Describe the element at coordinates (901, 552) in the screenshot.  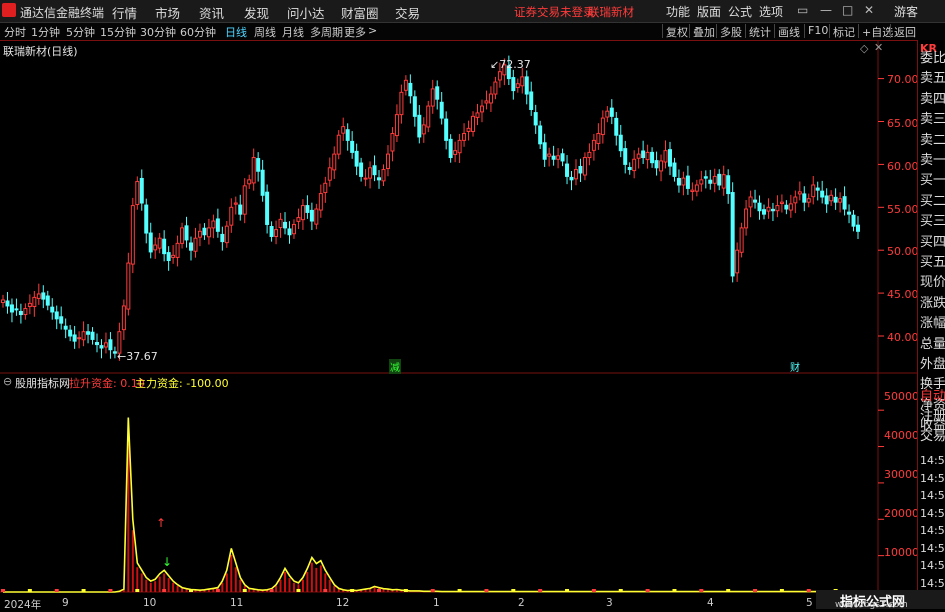
I see `ind-tick-10000: 10000` at that location.